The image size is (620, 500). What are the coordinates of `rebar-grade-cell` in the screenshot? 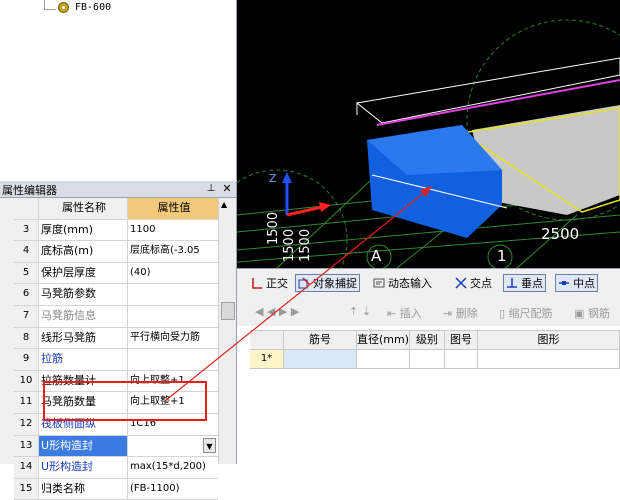 It's located at (427, 359).